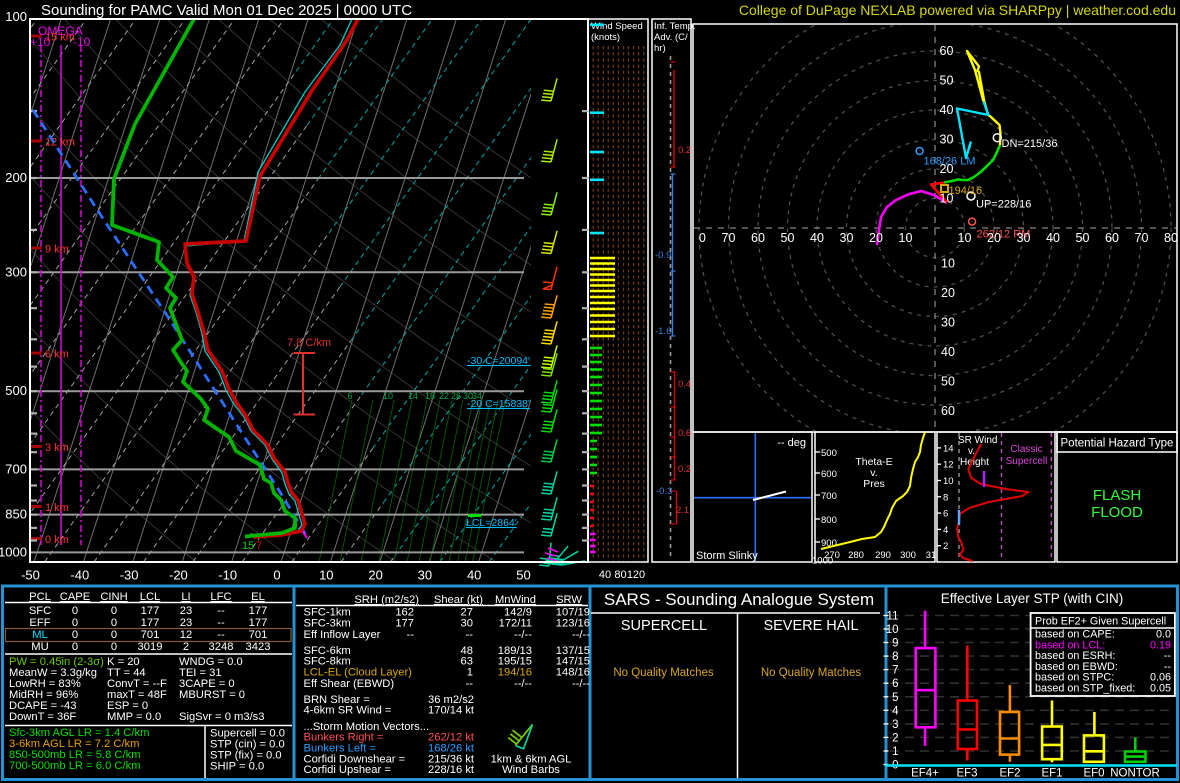  I want to click on svg-text: 9, so click(895, 644).